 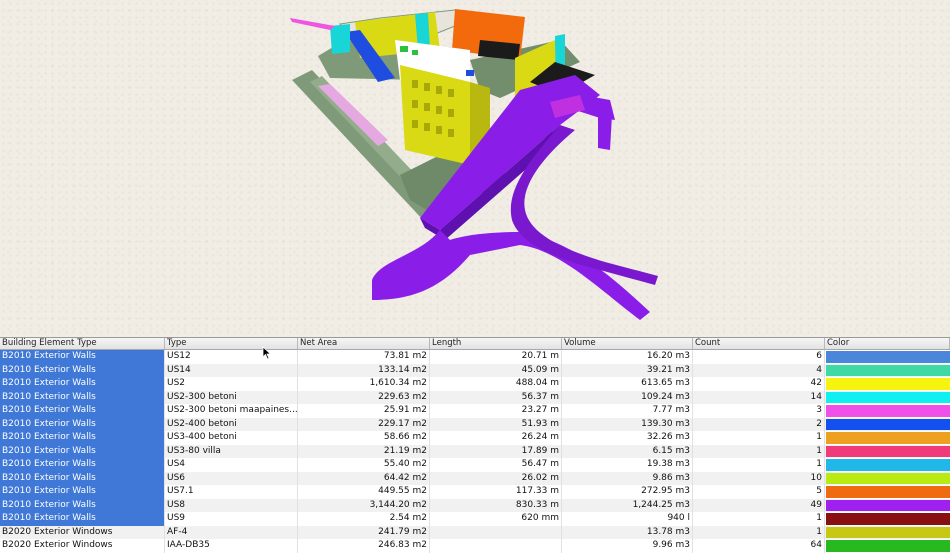 What do you see at coordinates (312, 24) in the screenshot?
I see `magenta-accent-top` at bounding box center [312, 24].